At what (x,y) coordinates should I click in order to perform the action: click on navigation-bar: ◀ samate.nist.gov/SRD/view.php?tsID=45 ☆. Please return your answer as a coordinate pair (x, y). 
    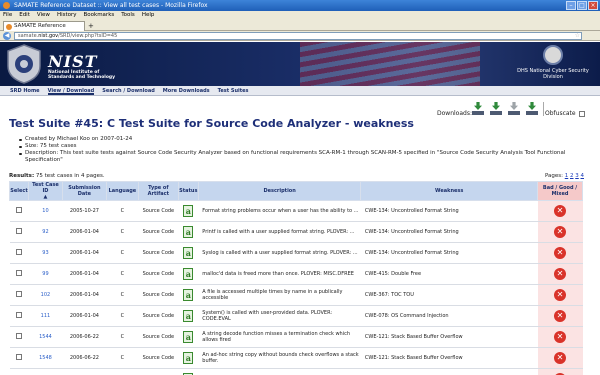
    Looking at the image, I should click on (300, 36).